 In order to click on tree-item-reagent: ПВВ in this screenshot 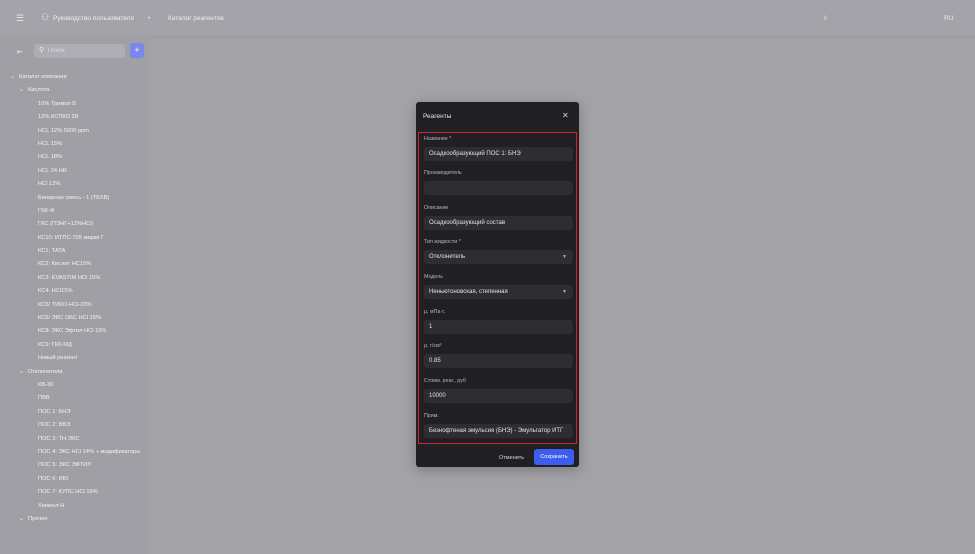, I will do `click(74, 398)`.